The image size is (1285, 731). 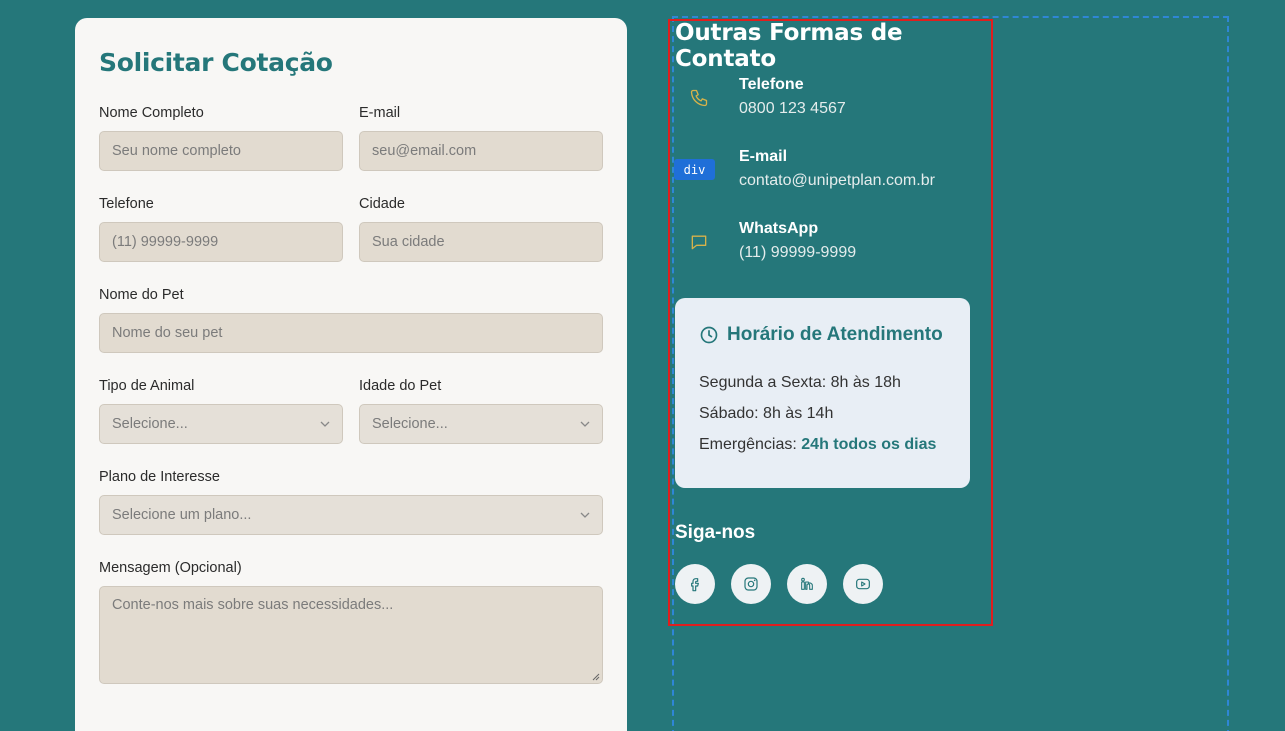 What do you see at coordinates (176, 151) in the screenshot?
I see `name-placeholder: Seu nome completo` at bounding box center [176, 151].